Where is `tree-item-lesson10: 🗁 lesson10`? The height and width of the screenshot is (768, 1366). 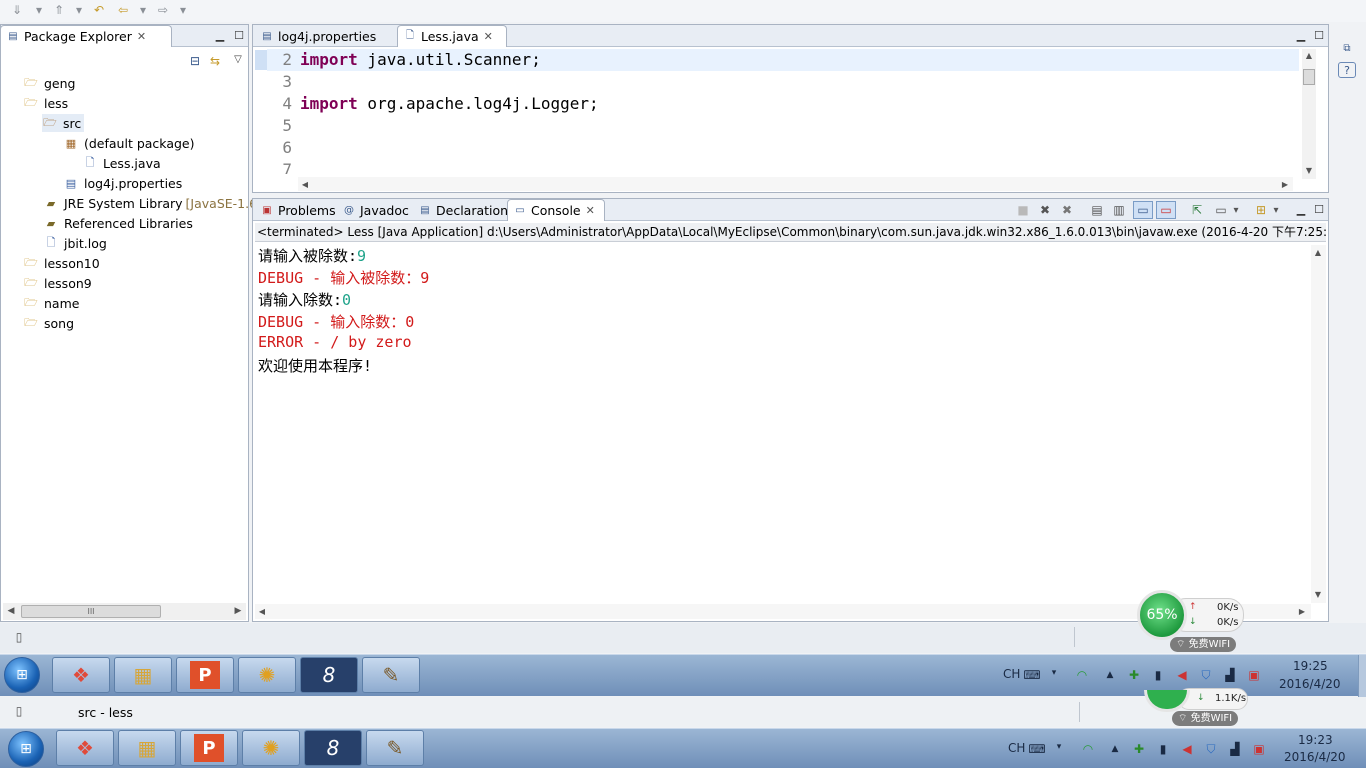
tree-item-lesson10: 🗁 lesson10 is located at coordinates (61, 263).